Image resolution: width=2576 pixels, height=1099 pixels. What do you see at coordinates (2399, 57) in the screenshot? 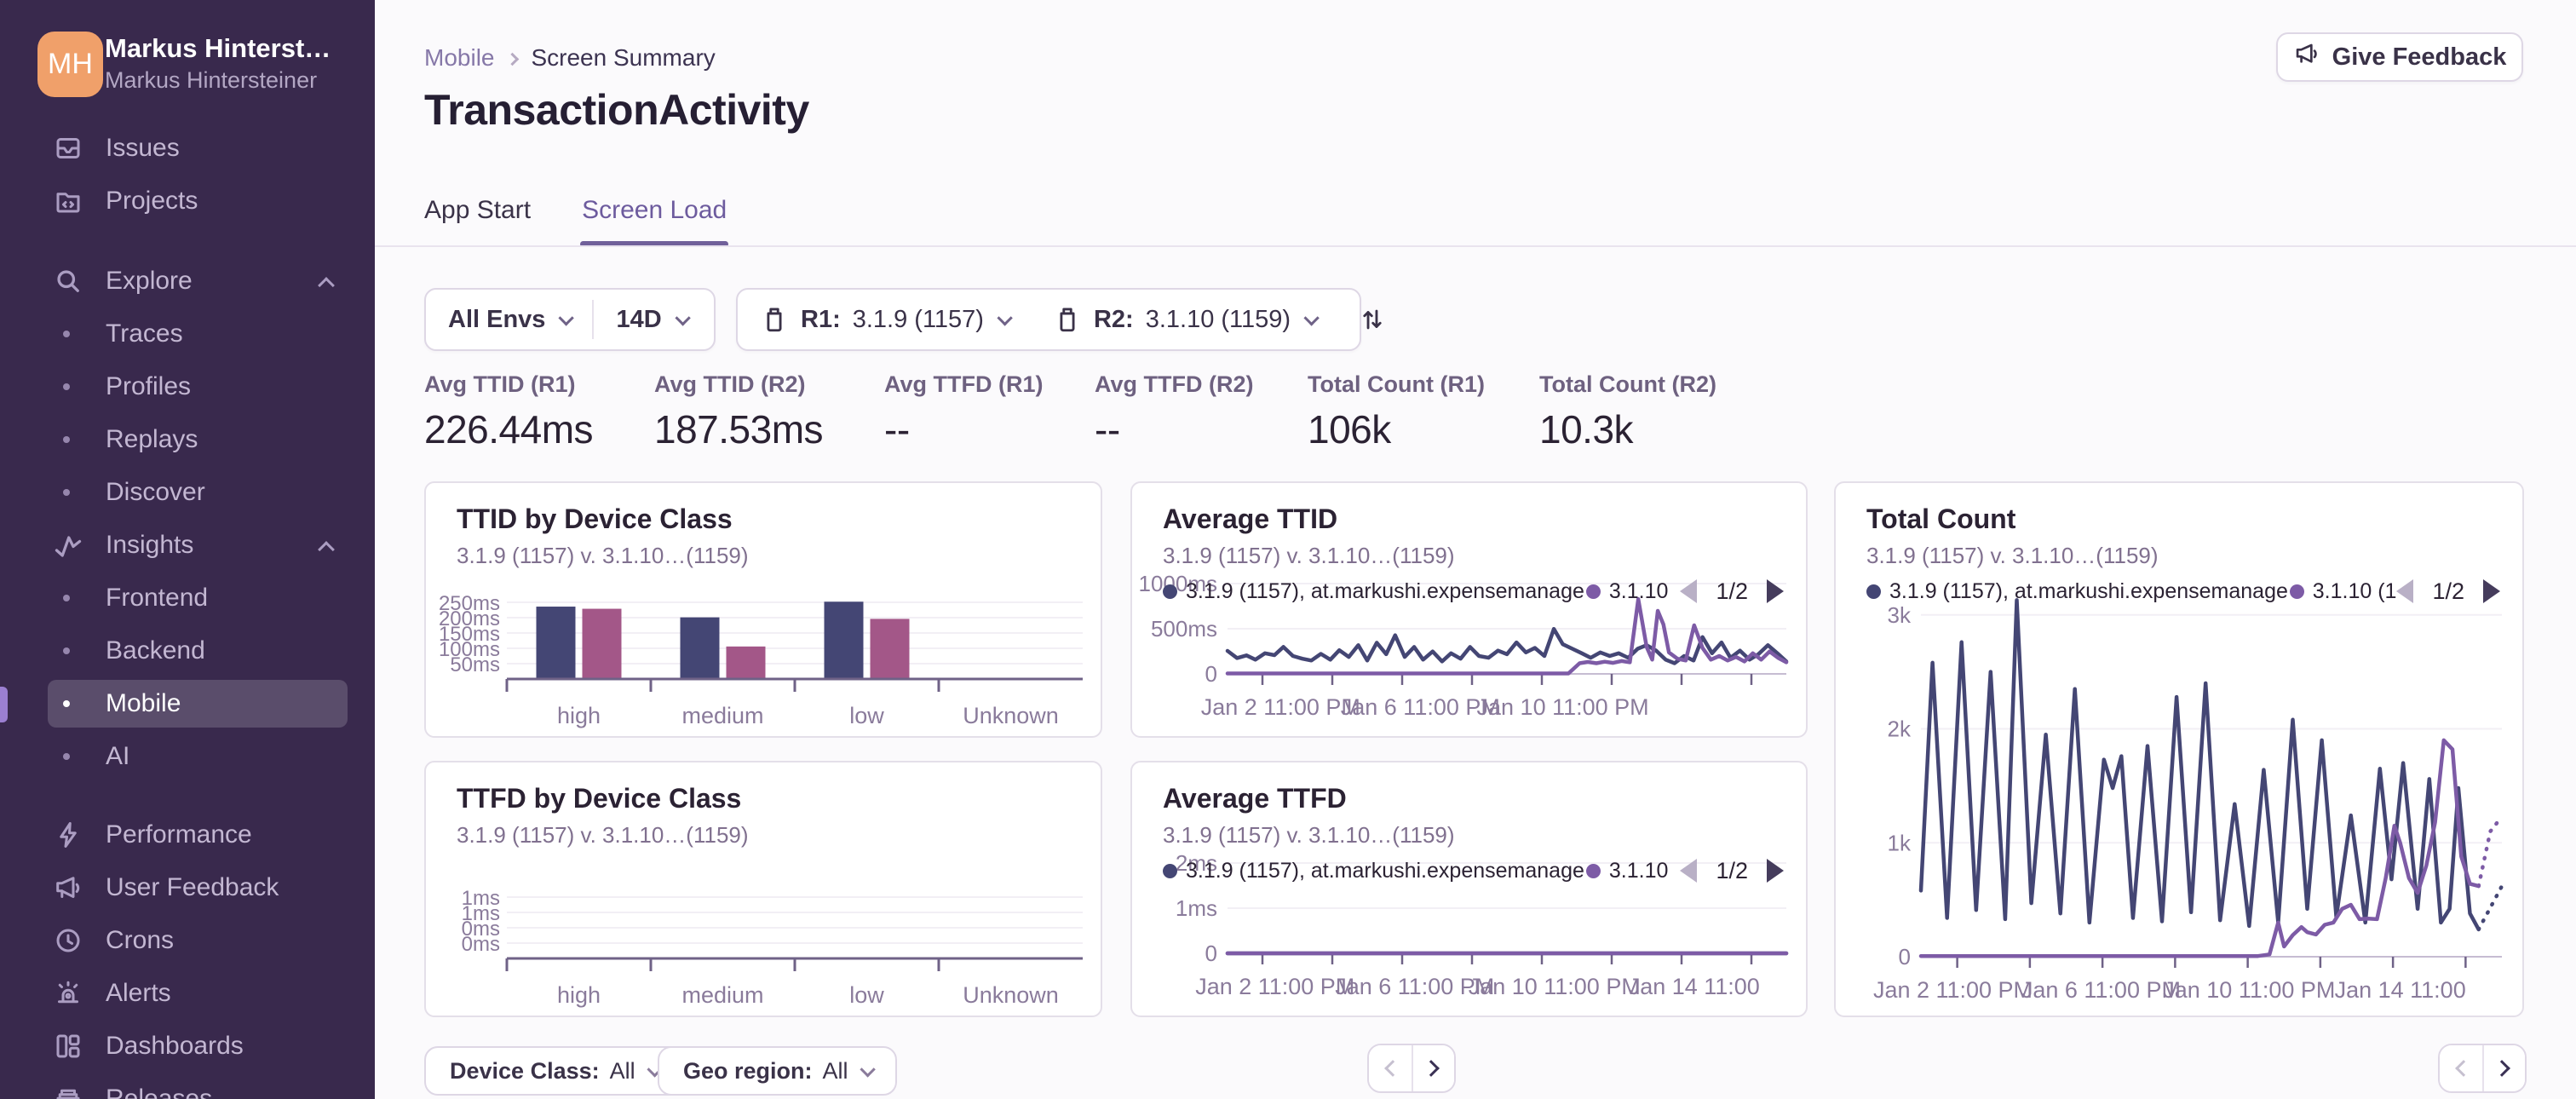
I see `give-feedback-button: Give Feedback` at bounding box center [2399, 57].